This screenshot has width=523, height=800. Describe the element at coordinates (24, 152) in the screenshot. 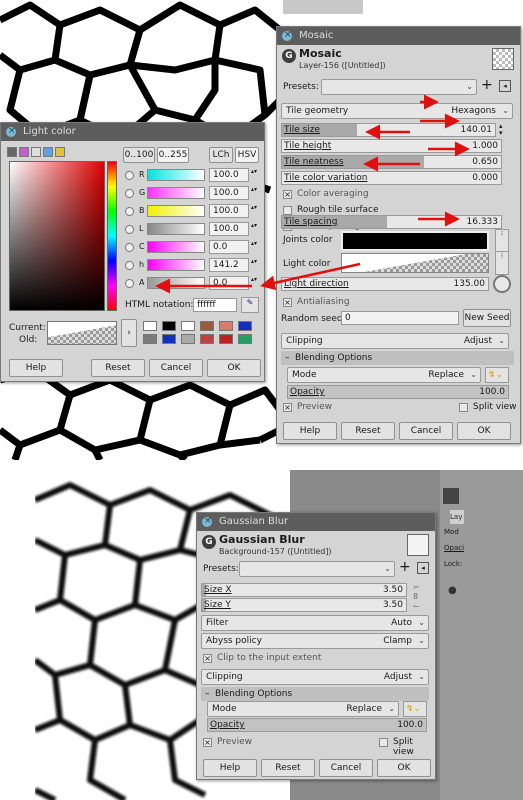

I see `scales-icon` at that location.